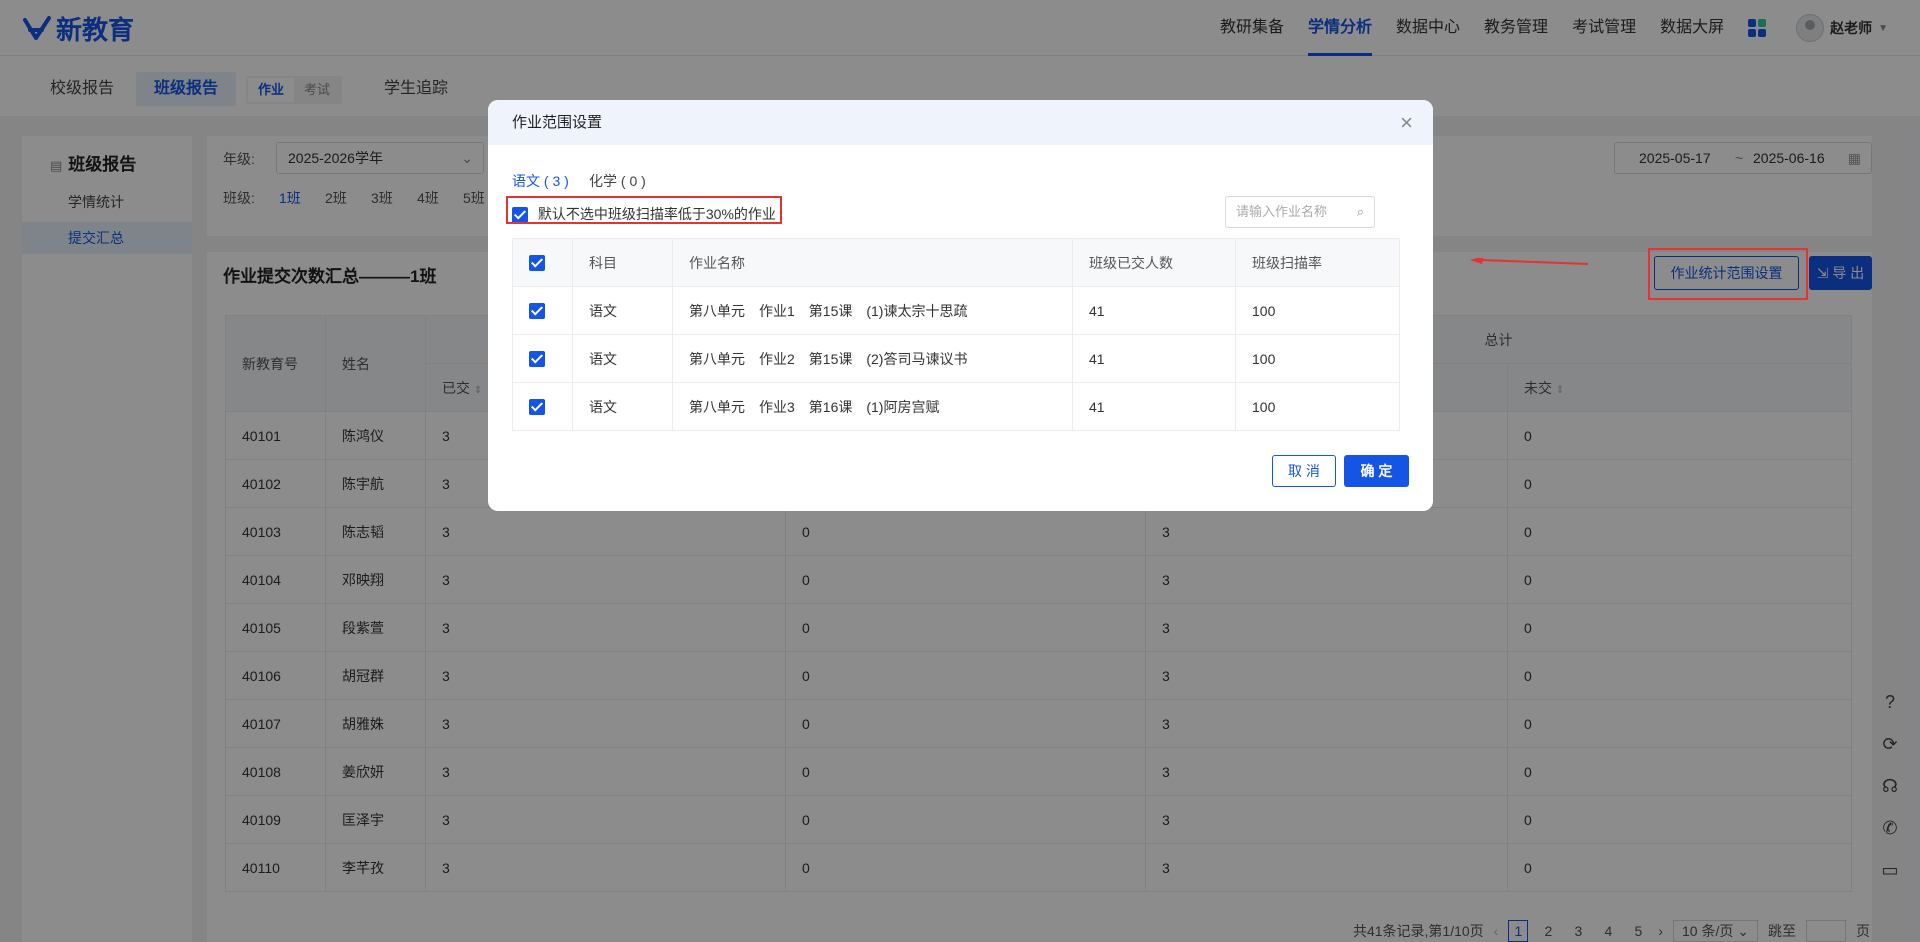 The width and height of the screenshot is (1920, 942). What do you see at coordinates (872, 310) in the screenshot?
I see `homework-cell-name: 第八单元 作业1 第15课 (1)谏太宗十思疏` at bounding box center [872, 310].